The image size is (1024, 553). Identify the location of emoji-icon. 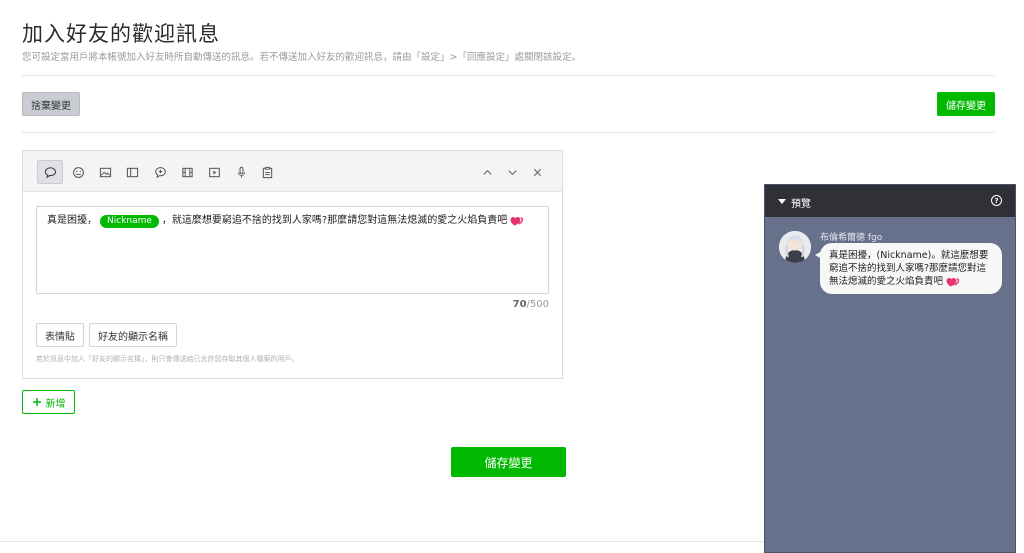
(78, 172).